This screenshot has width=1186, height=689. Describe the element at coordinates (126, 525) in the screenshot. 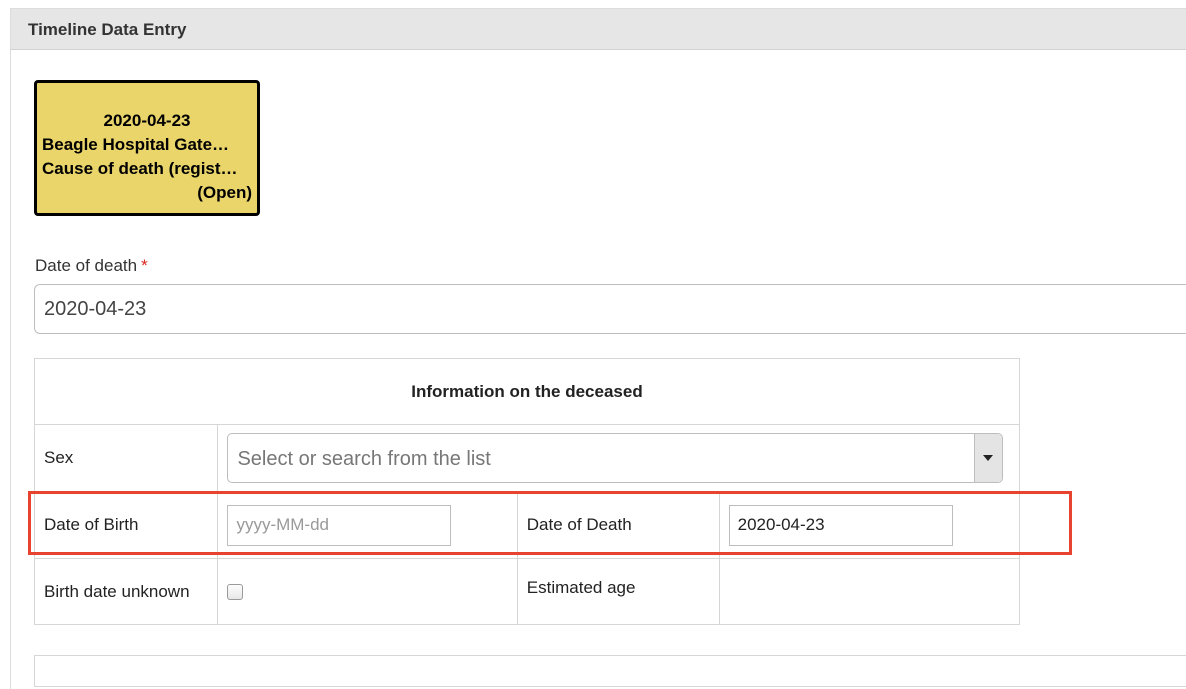

I see `date-of-birth-label: Date of Birth` at that location.